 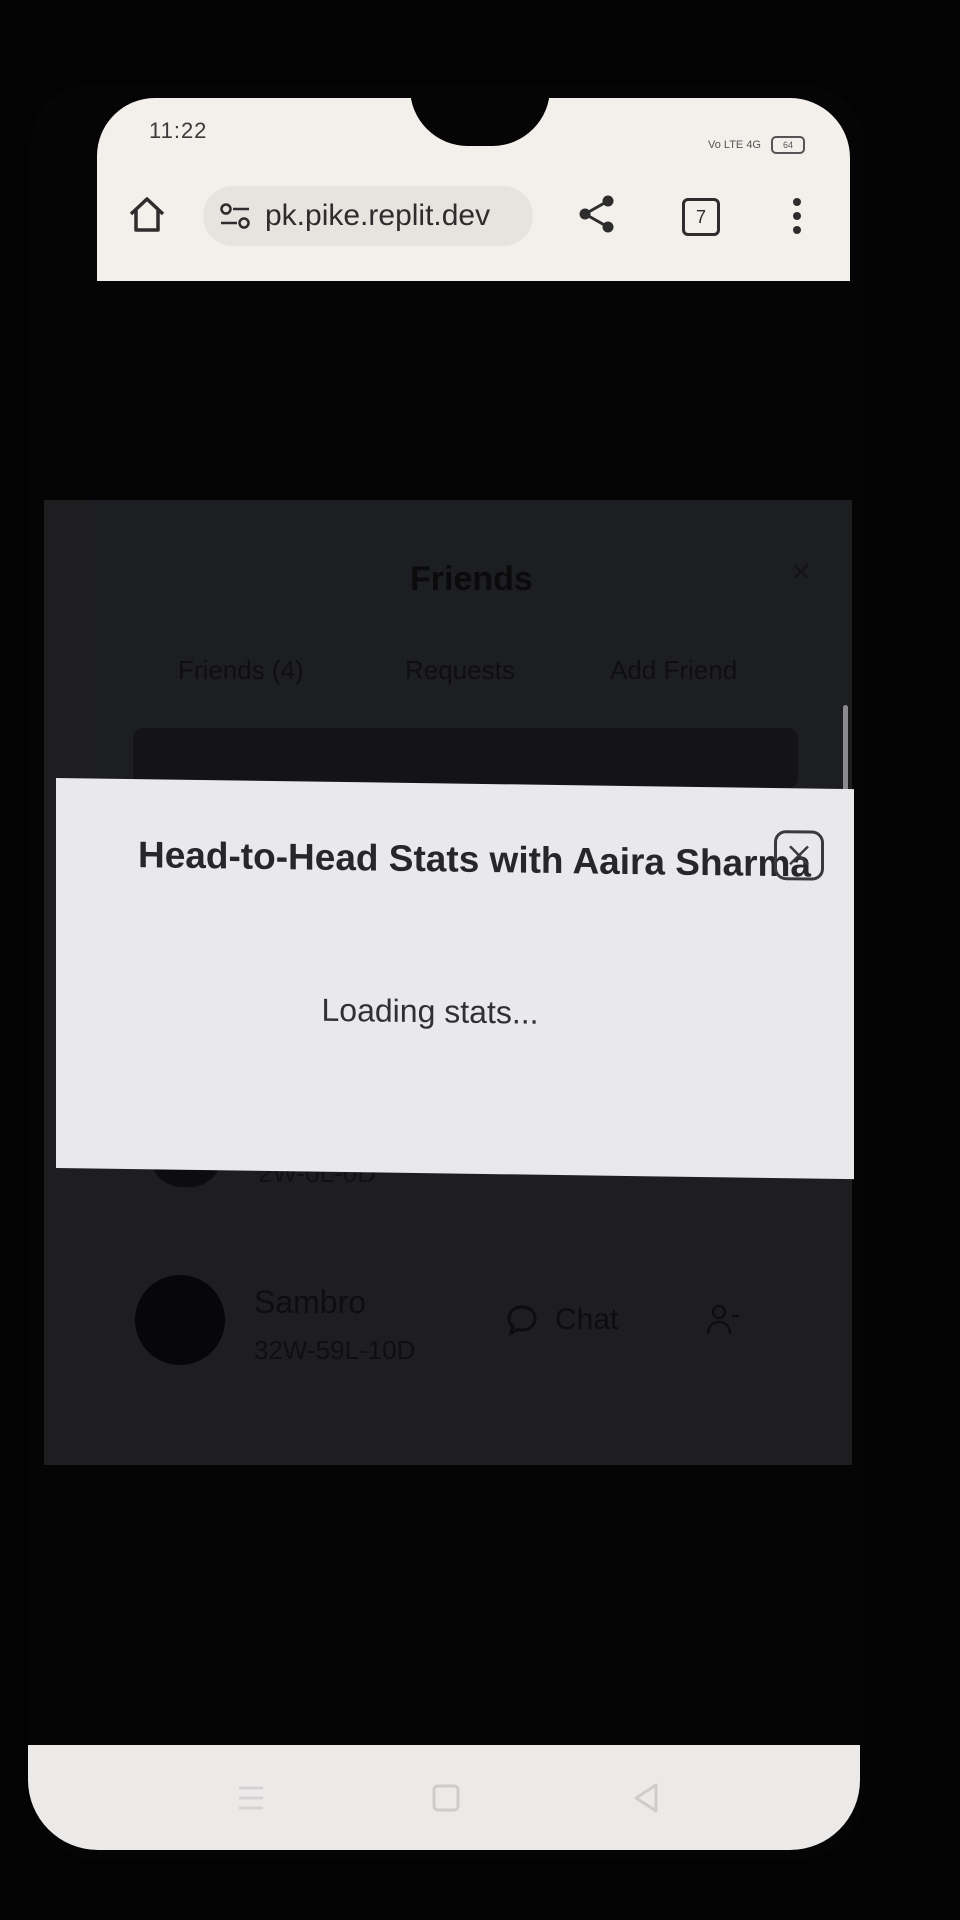 What do you see at coordinates (465, 758) in the screenshot?
I see `search-row` at bounding box center [465, 758].